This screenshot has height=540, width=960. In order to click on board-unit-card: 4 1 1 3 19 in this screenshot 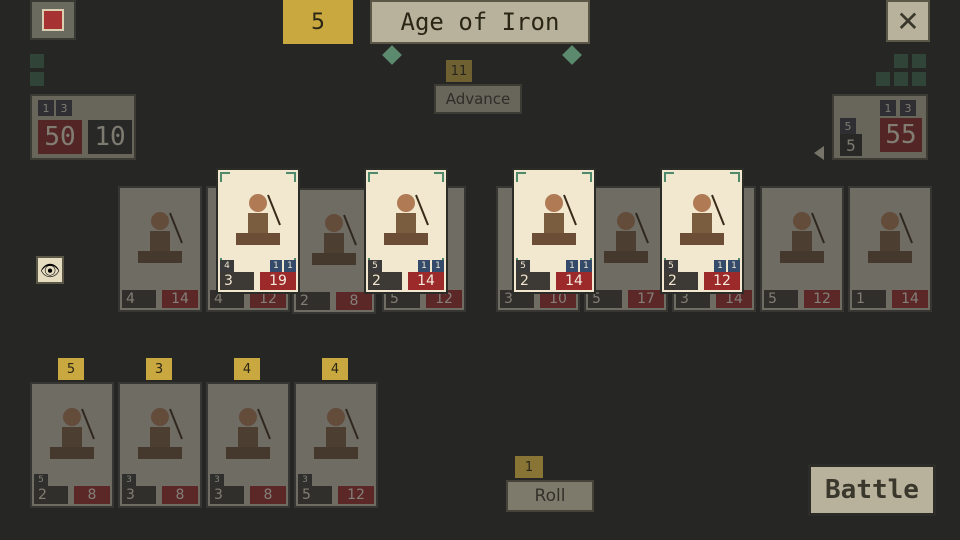, I will do `click(258, 231)`.